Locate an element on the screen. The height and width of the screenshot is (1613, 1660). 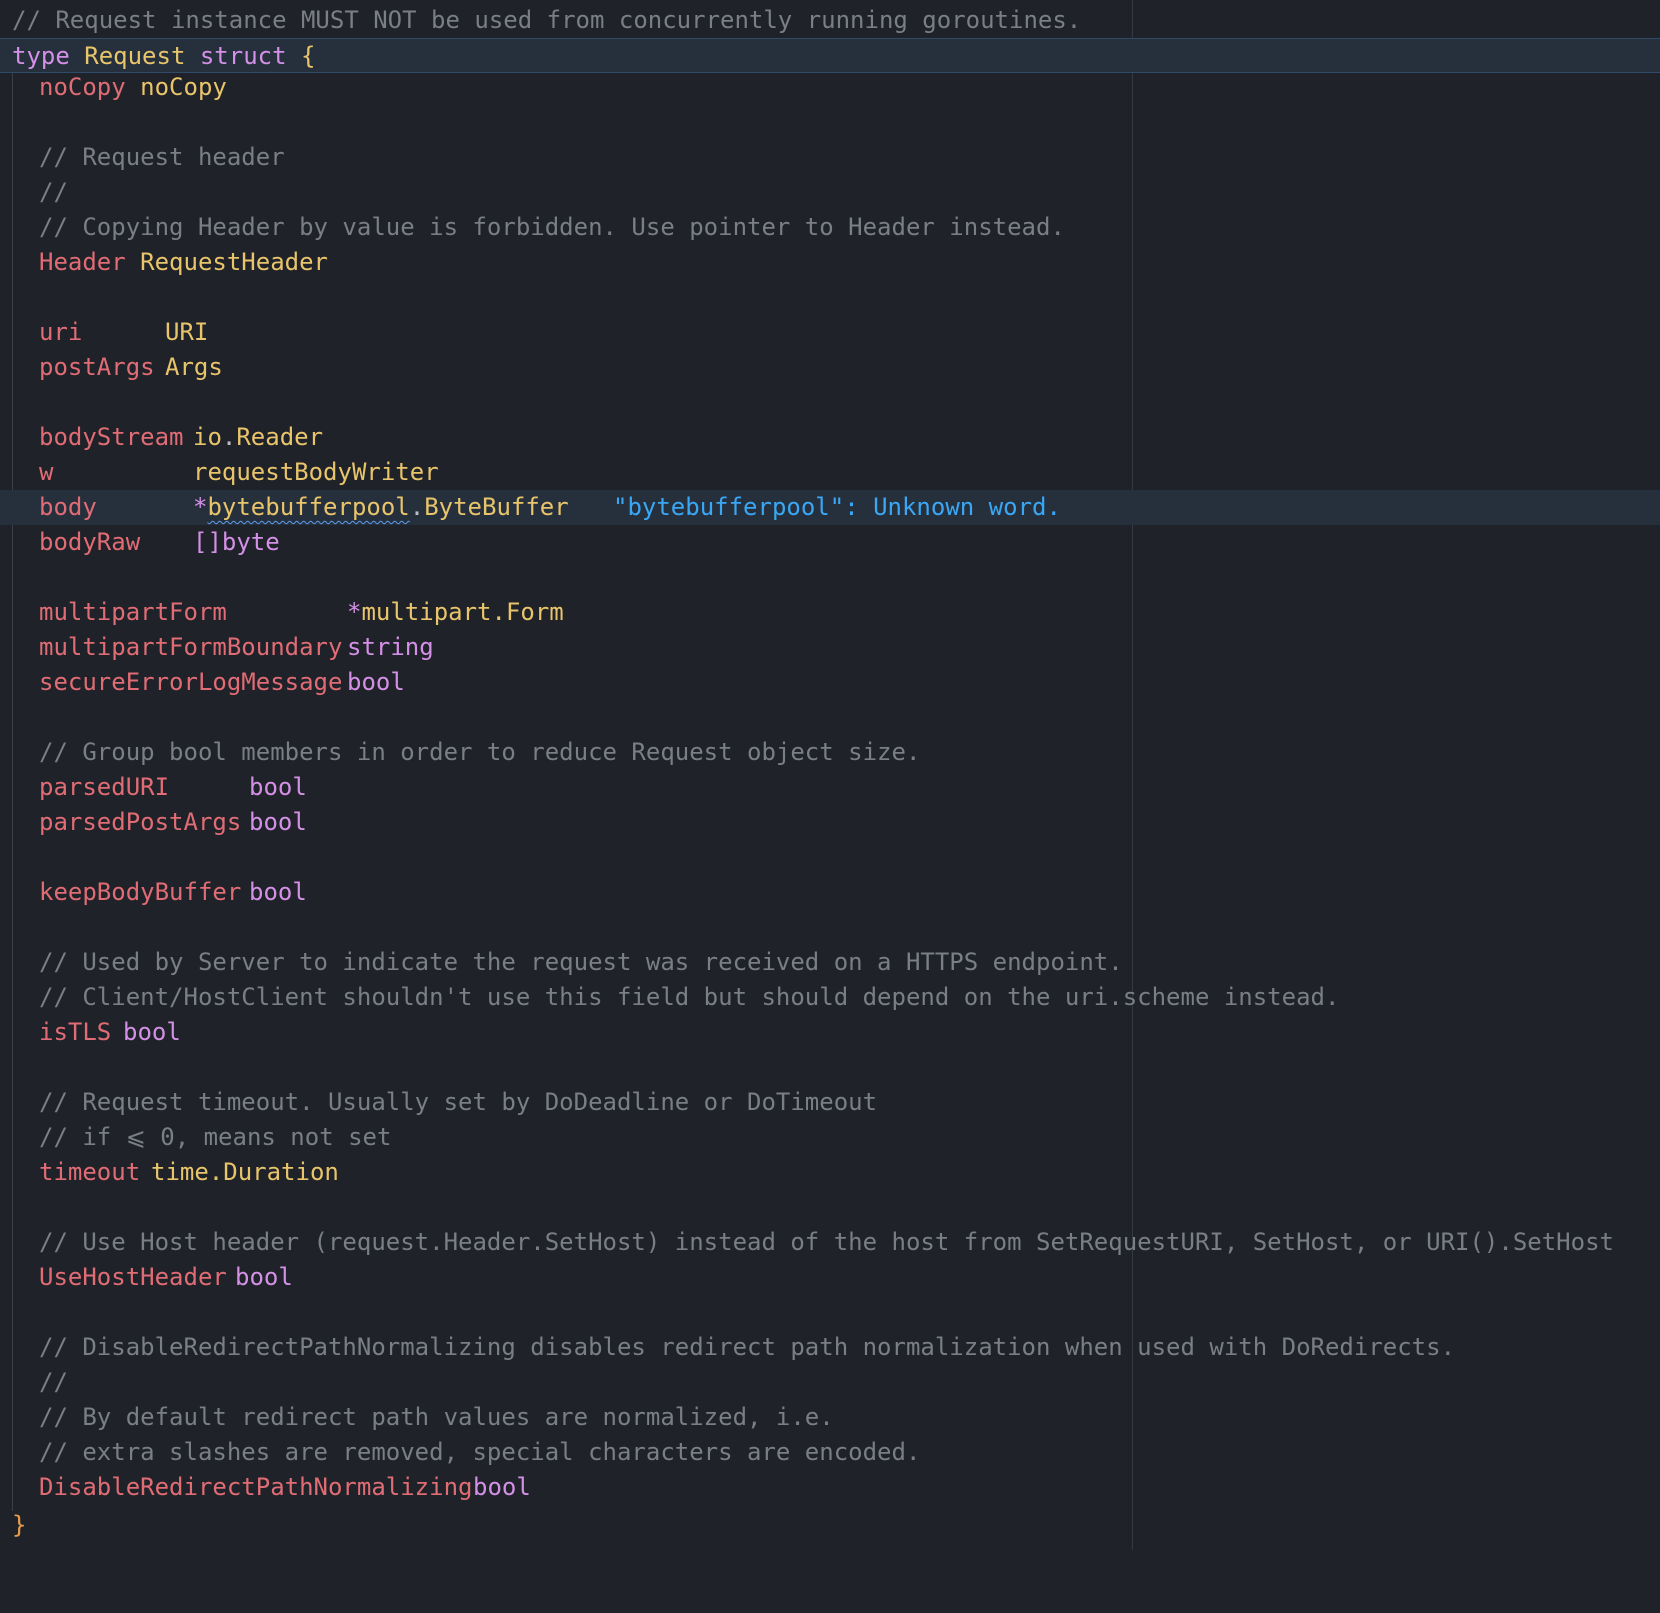
code-line: postArgs Args is located at coordinates (830, 367).